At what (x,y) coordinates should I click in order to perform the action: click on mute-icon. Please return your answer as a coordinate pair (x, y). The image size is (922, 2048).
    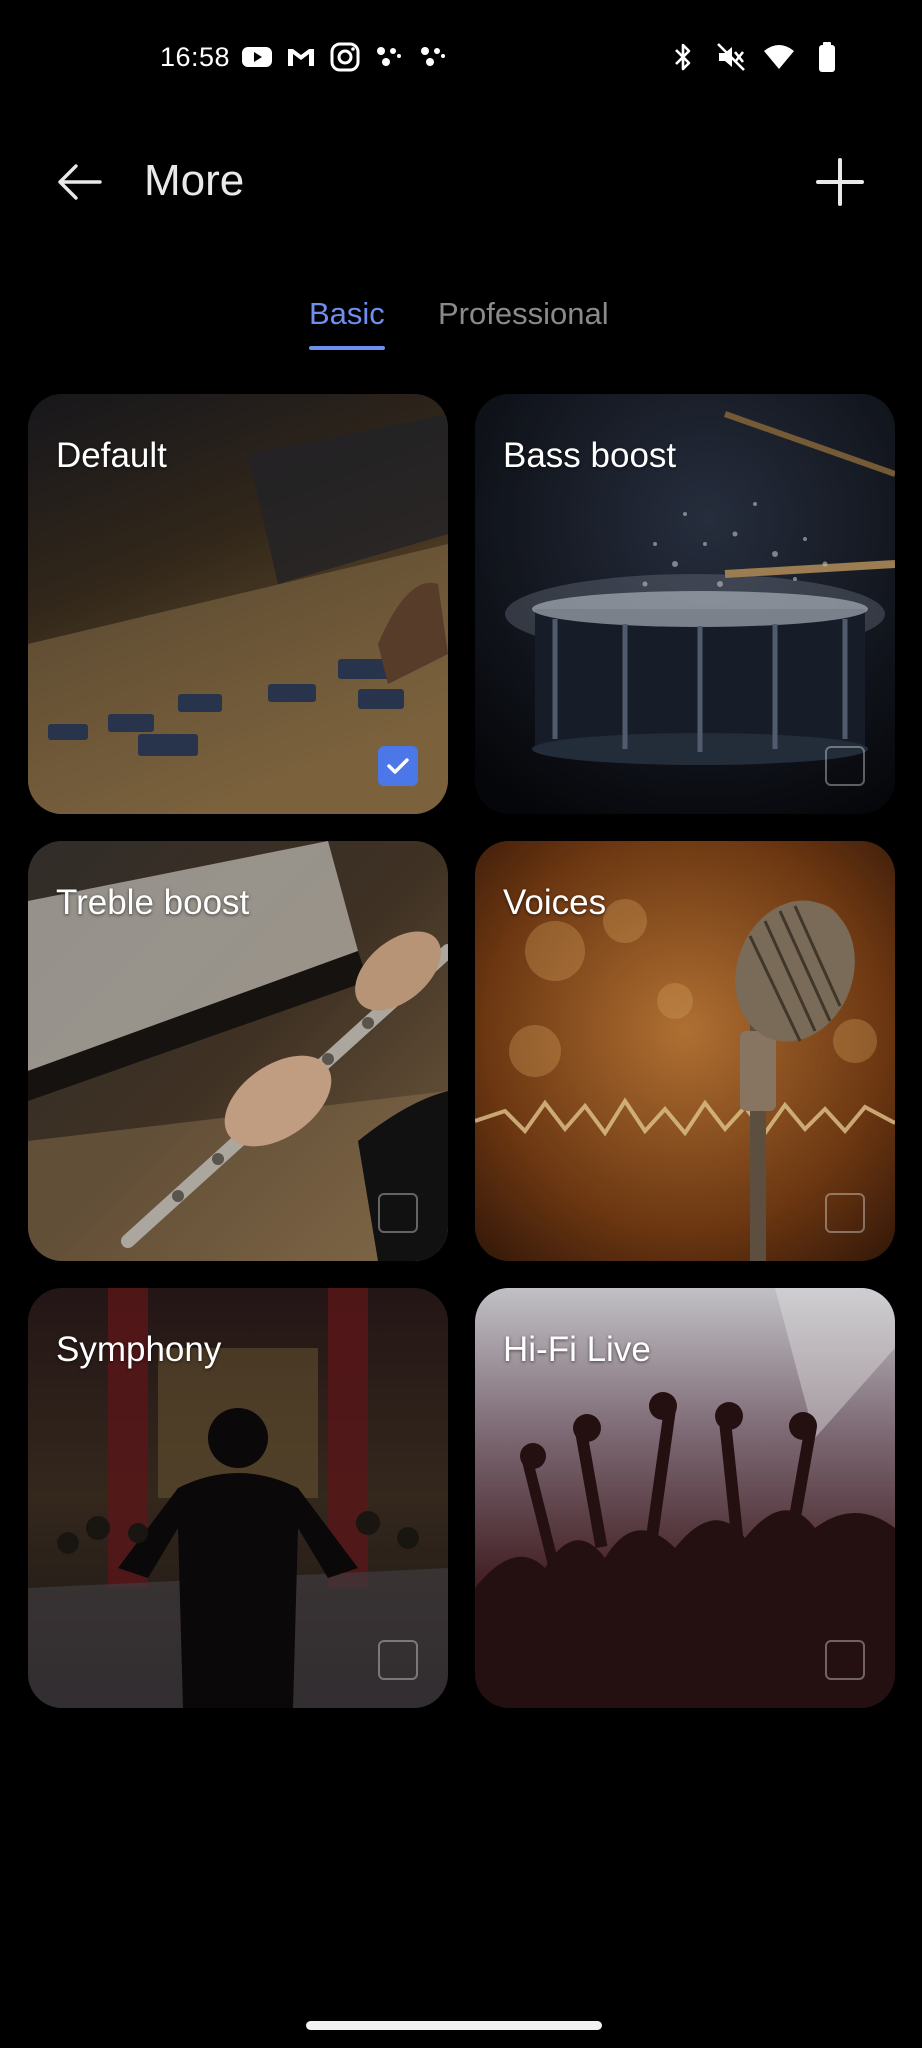
    Looking at the image, I should click on (731, 57).